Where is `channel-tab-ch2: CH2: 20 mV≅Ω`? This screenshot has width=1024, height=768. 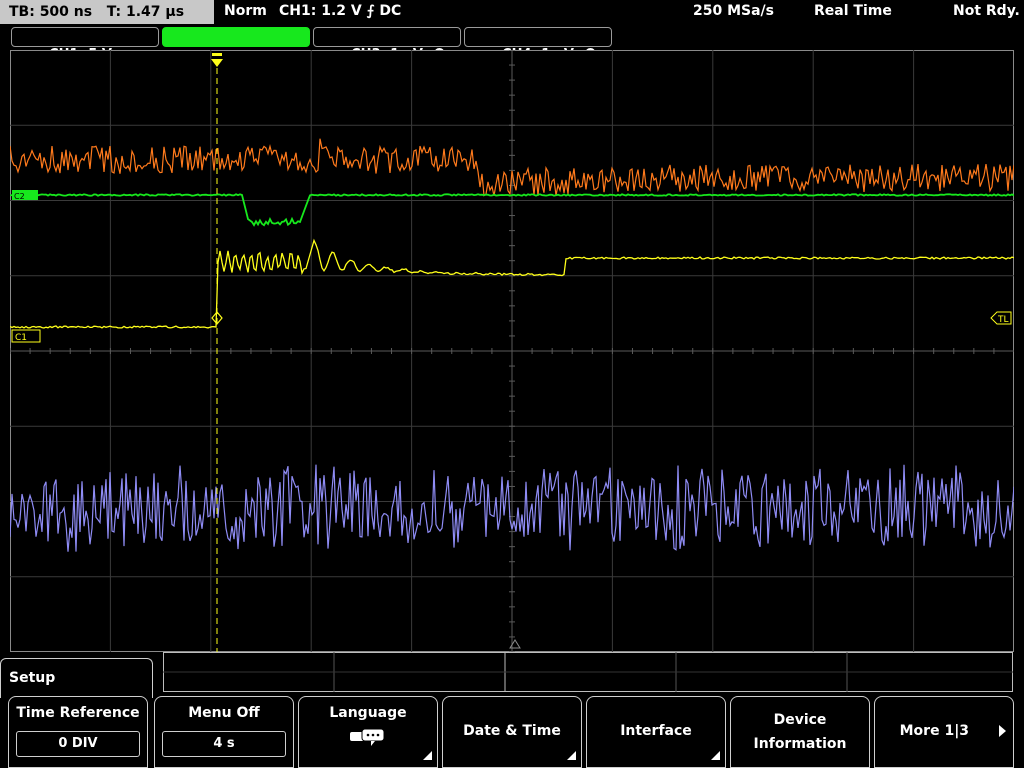 channel-tab-ch2: CH2: 20 mV≅Ω is located at coordinates (236, 44).